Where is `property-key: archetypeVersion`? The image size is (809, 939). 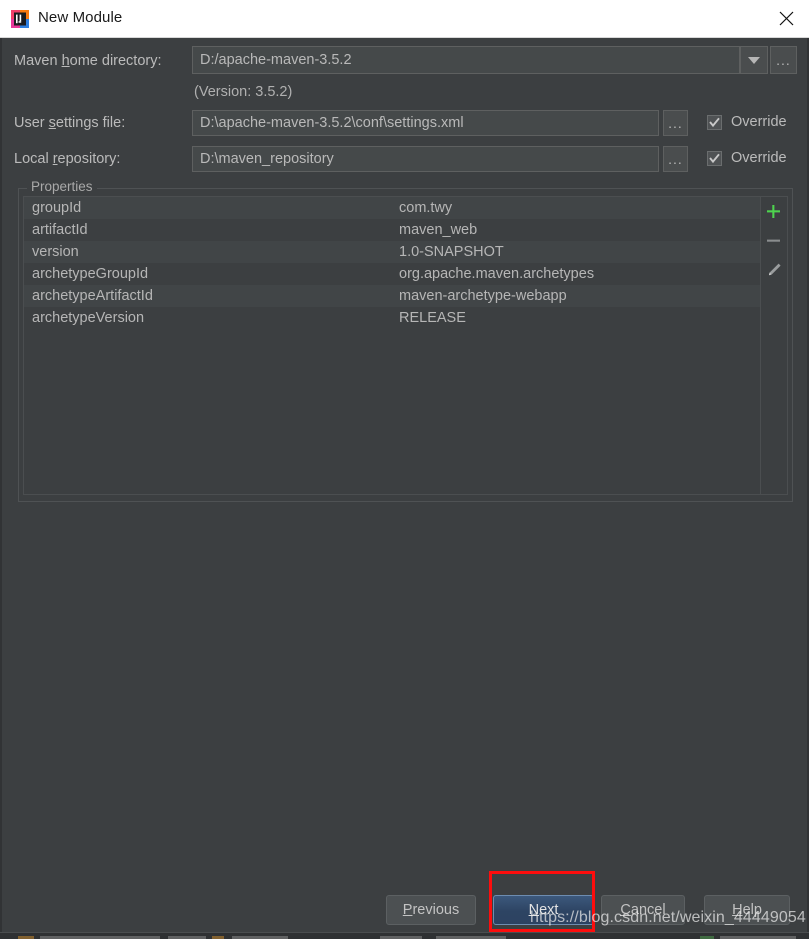
property-key: archetypeVersion is located at coordinates (88, 318).